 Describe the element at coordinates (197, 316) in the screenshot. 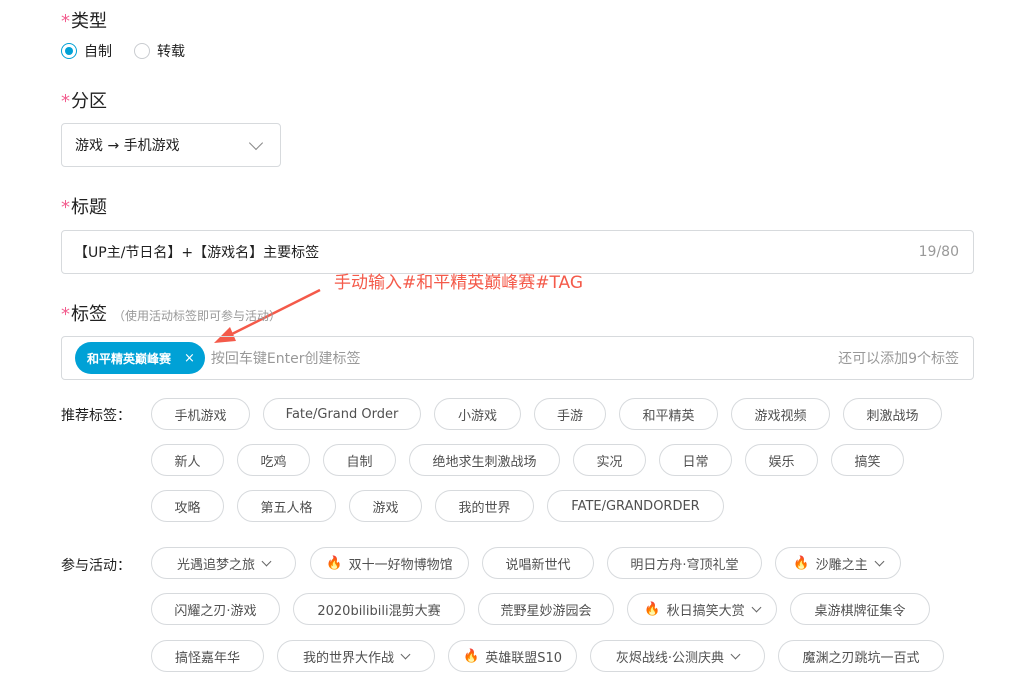

I see `tags-hint: （使用活动标签即可参与活动）` at that location.